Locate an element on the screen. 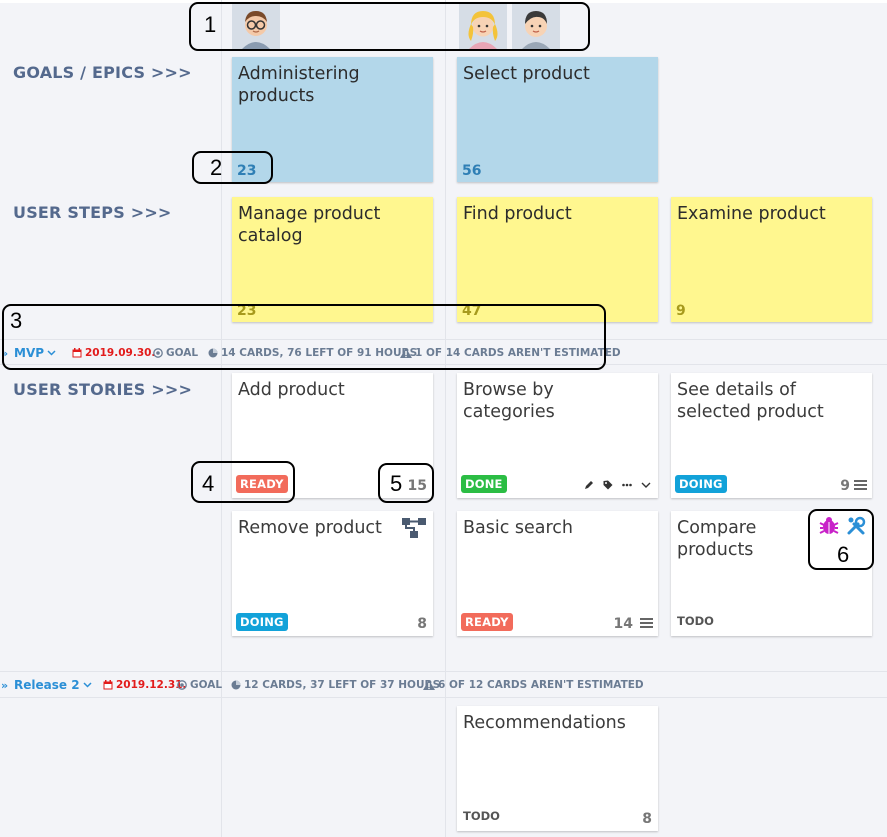  card-estimate: 9 is located at coordinates (845, 486).